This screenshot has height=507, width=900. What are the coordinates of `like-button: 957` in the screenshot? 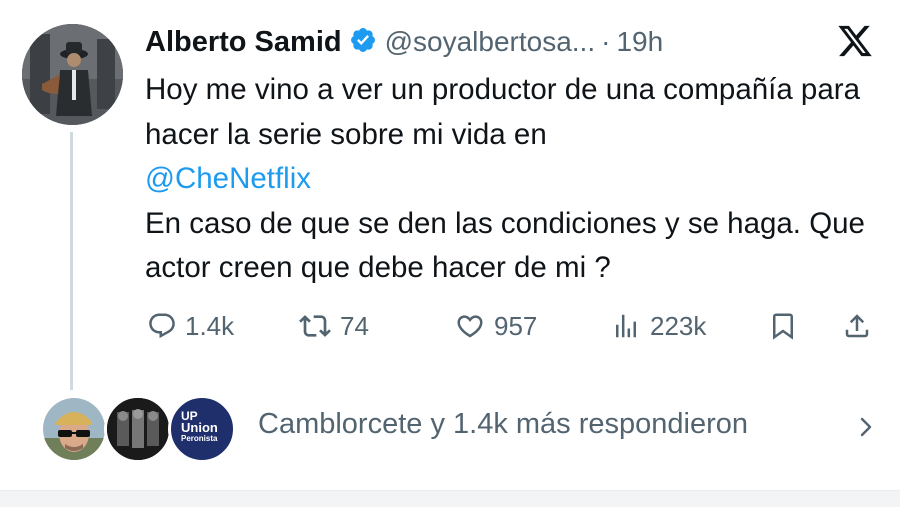 It's located at (495, 326).